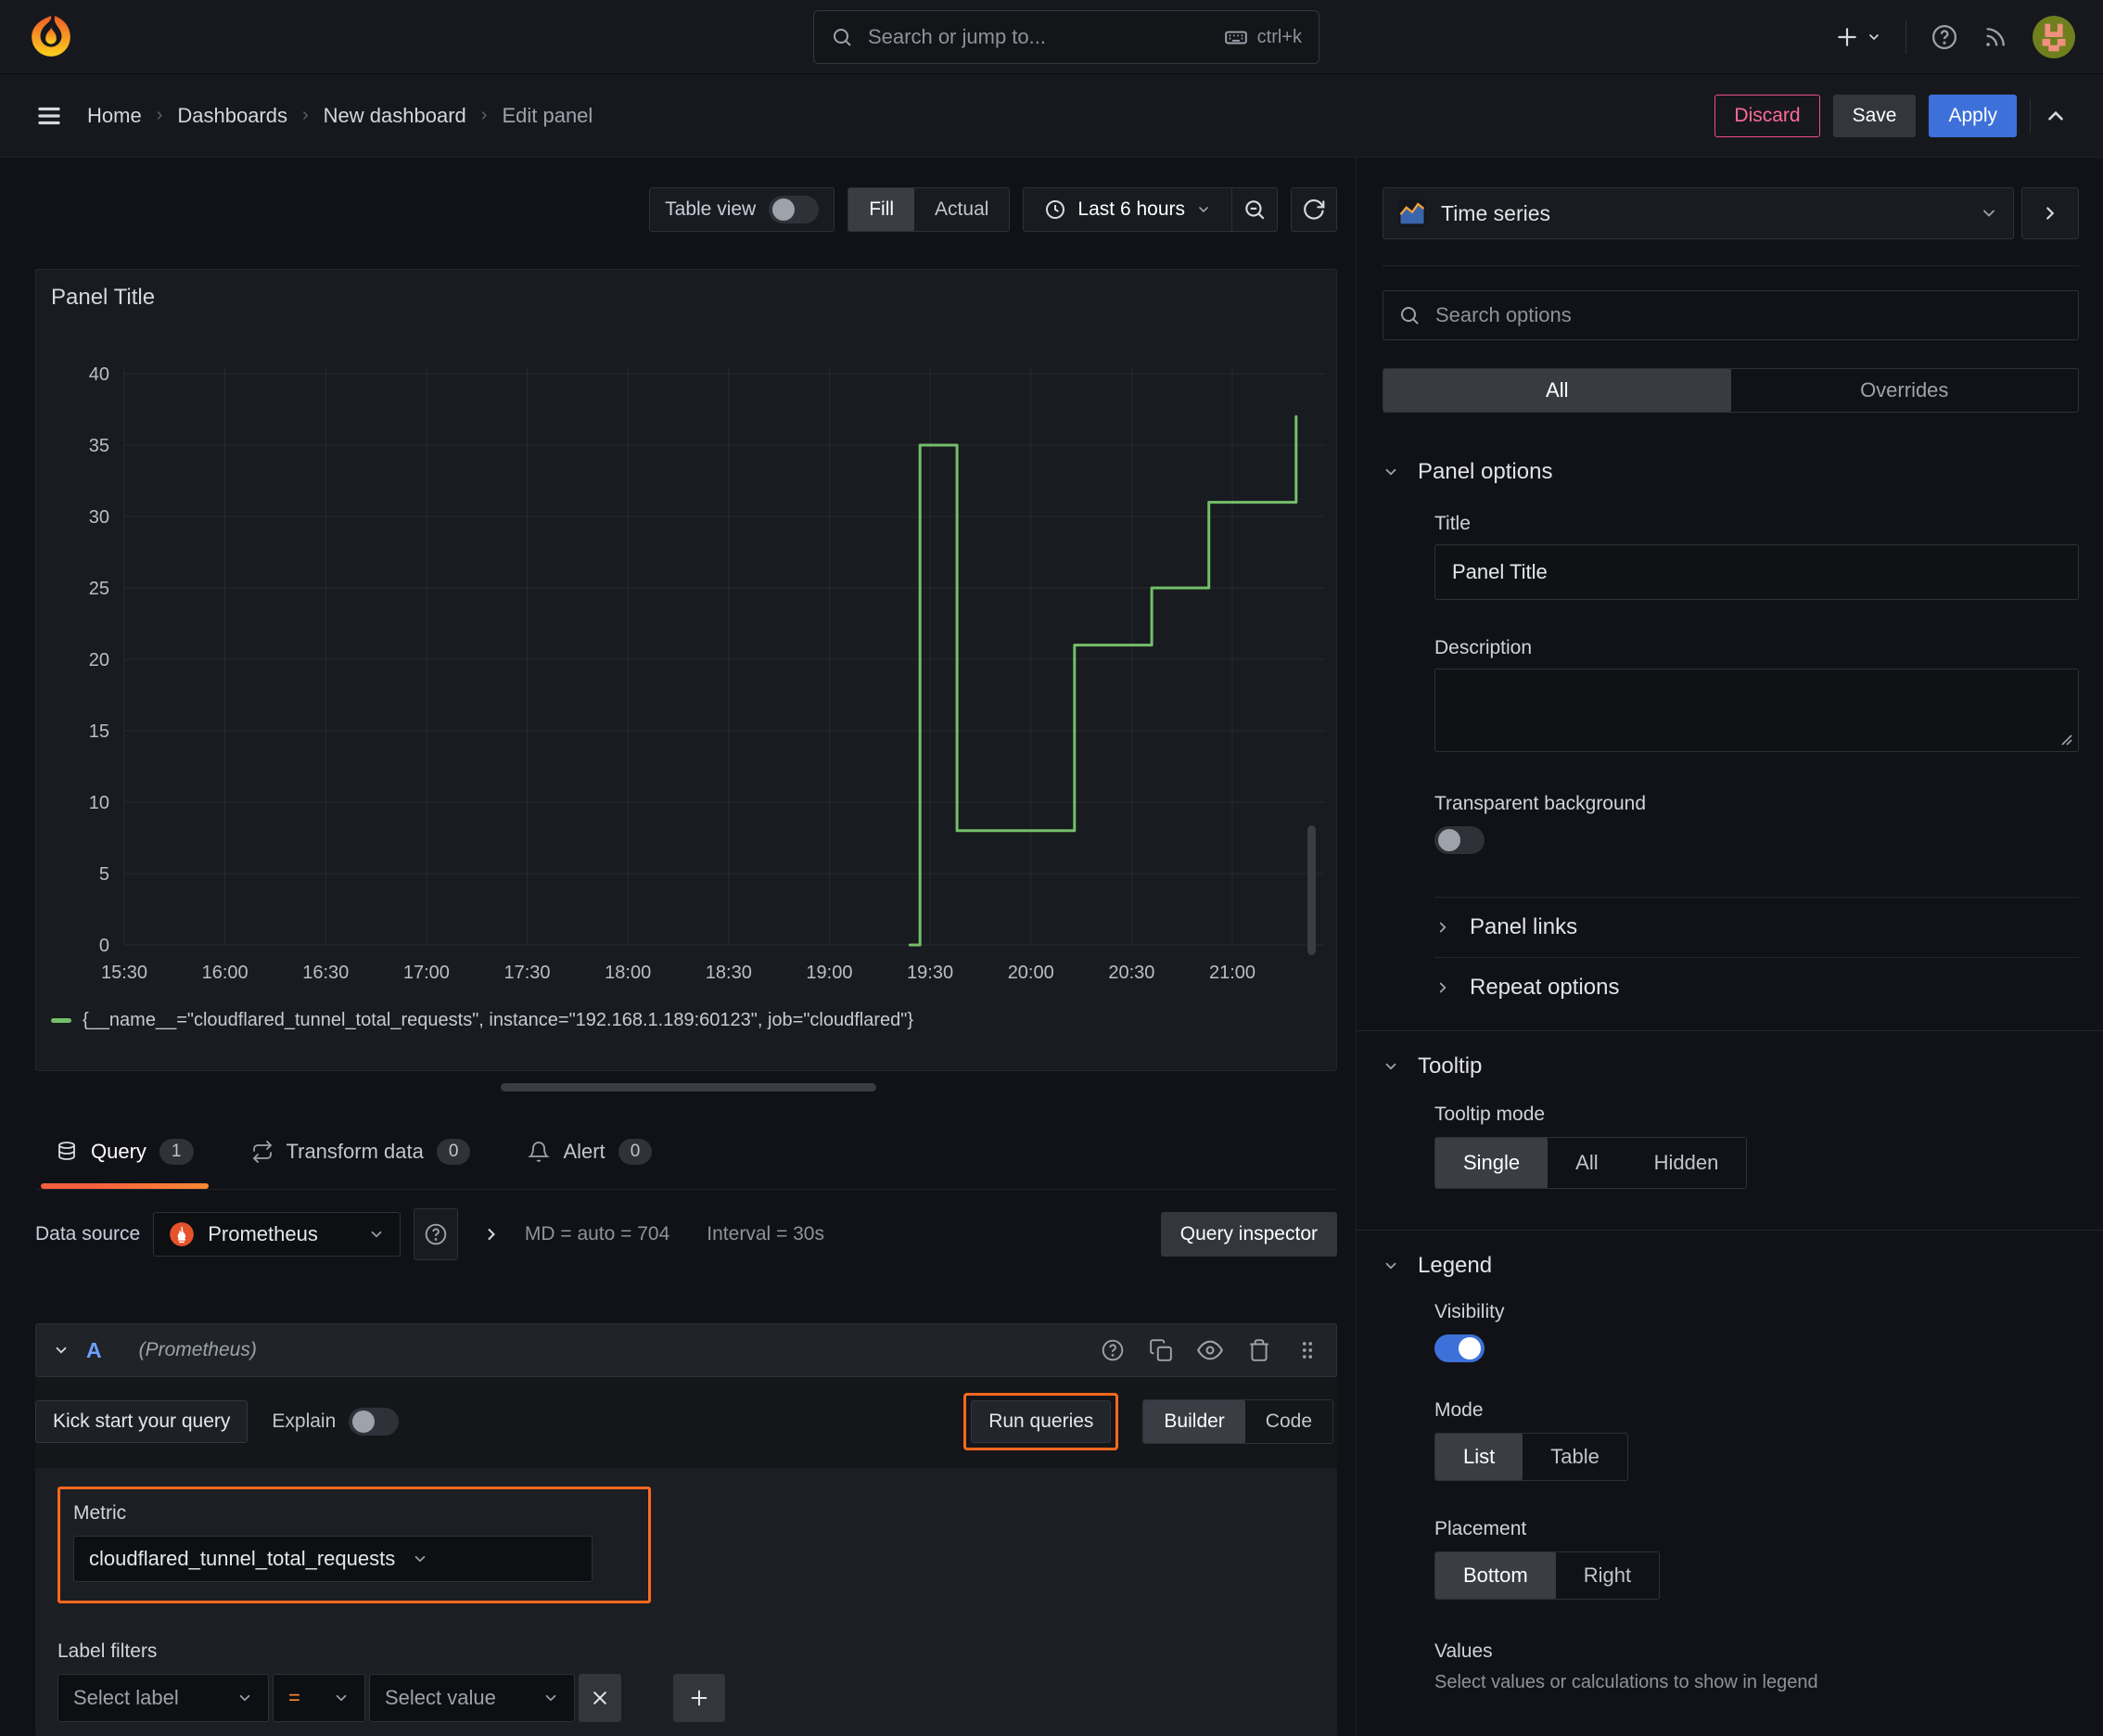 This screenshot has width=2103, height=1736. What do you see at coordinates (374, 1422) in the screenshot?
I see `explain-toggle` at bounding box center [374, 1422].